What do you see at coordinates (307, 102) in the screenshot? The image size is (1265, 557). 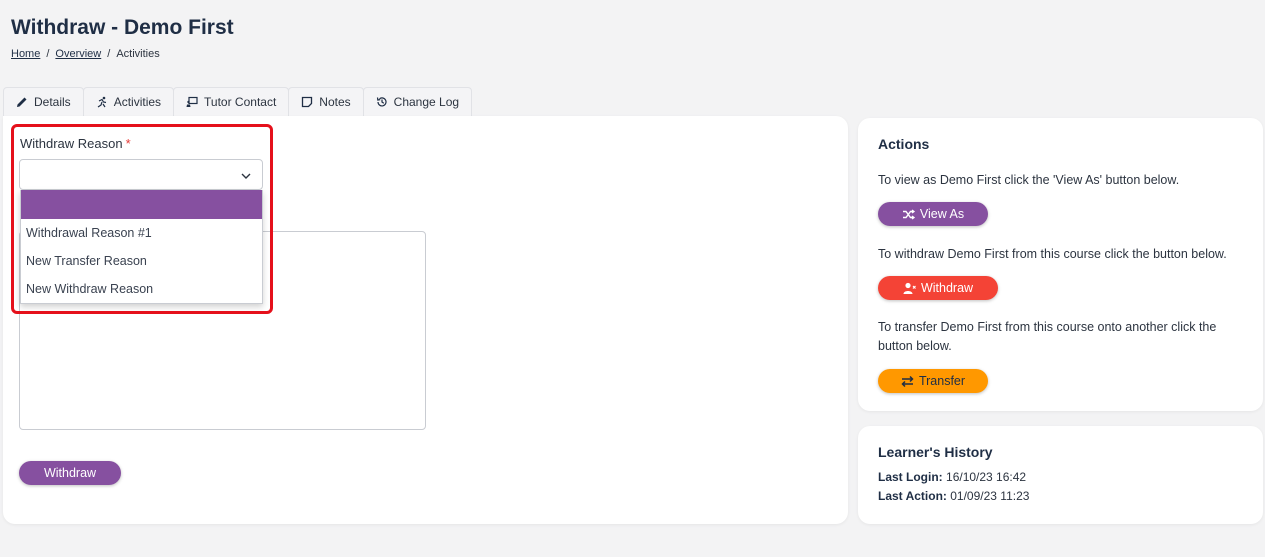 I see `note-icon` at bounding box center [307, 102].